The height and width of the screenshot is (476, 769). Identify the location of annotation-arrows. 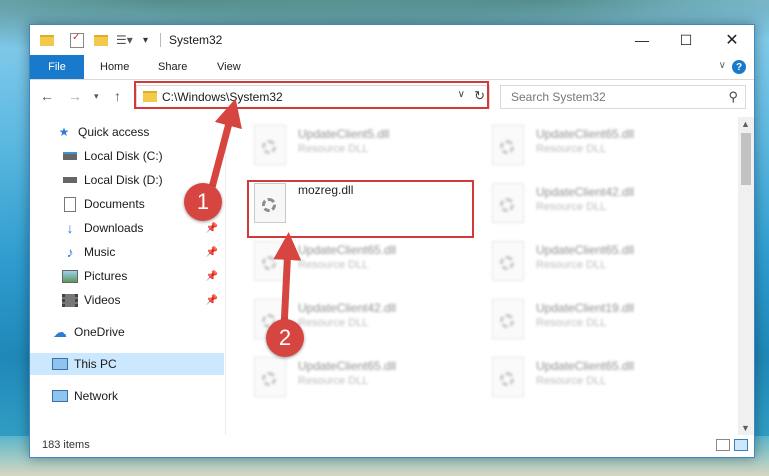
(254, 213).